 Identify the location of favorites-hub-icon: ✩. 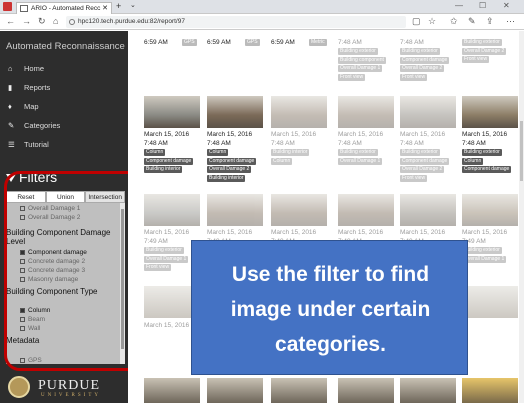
(454, 21).